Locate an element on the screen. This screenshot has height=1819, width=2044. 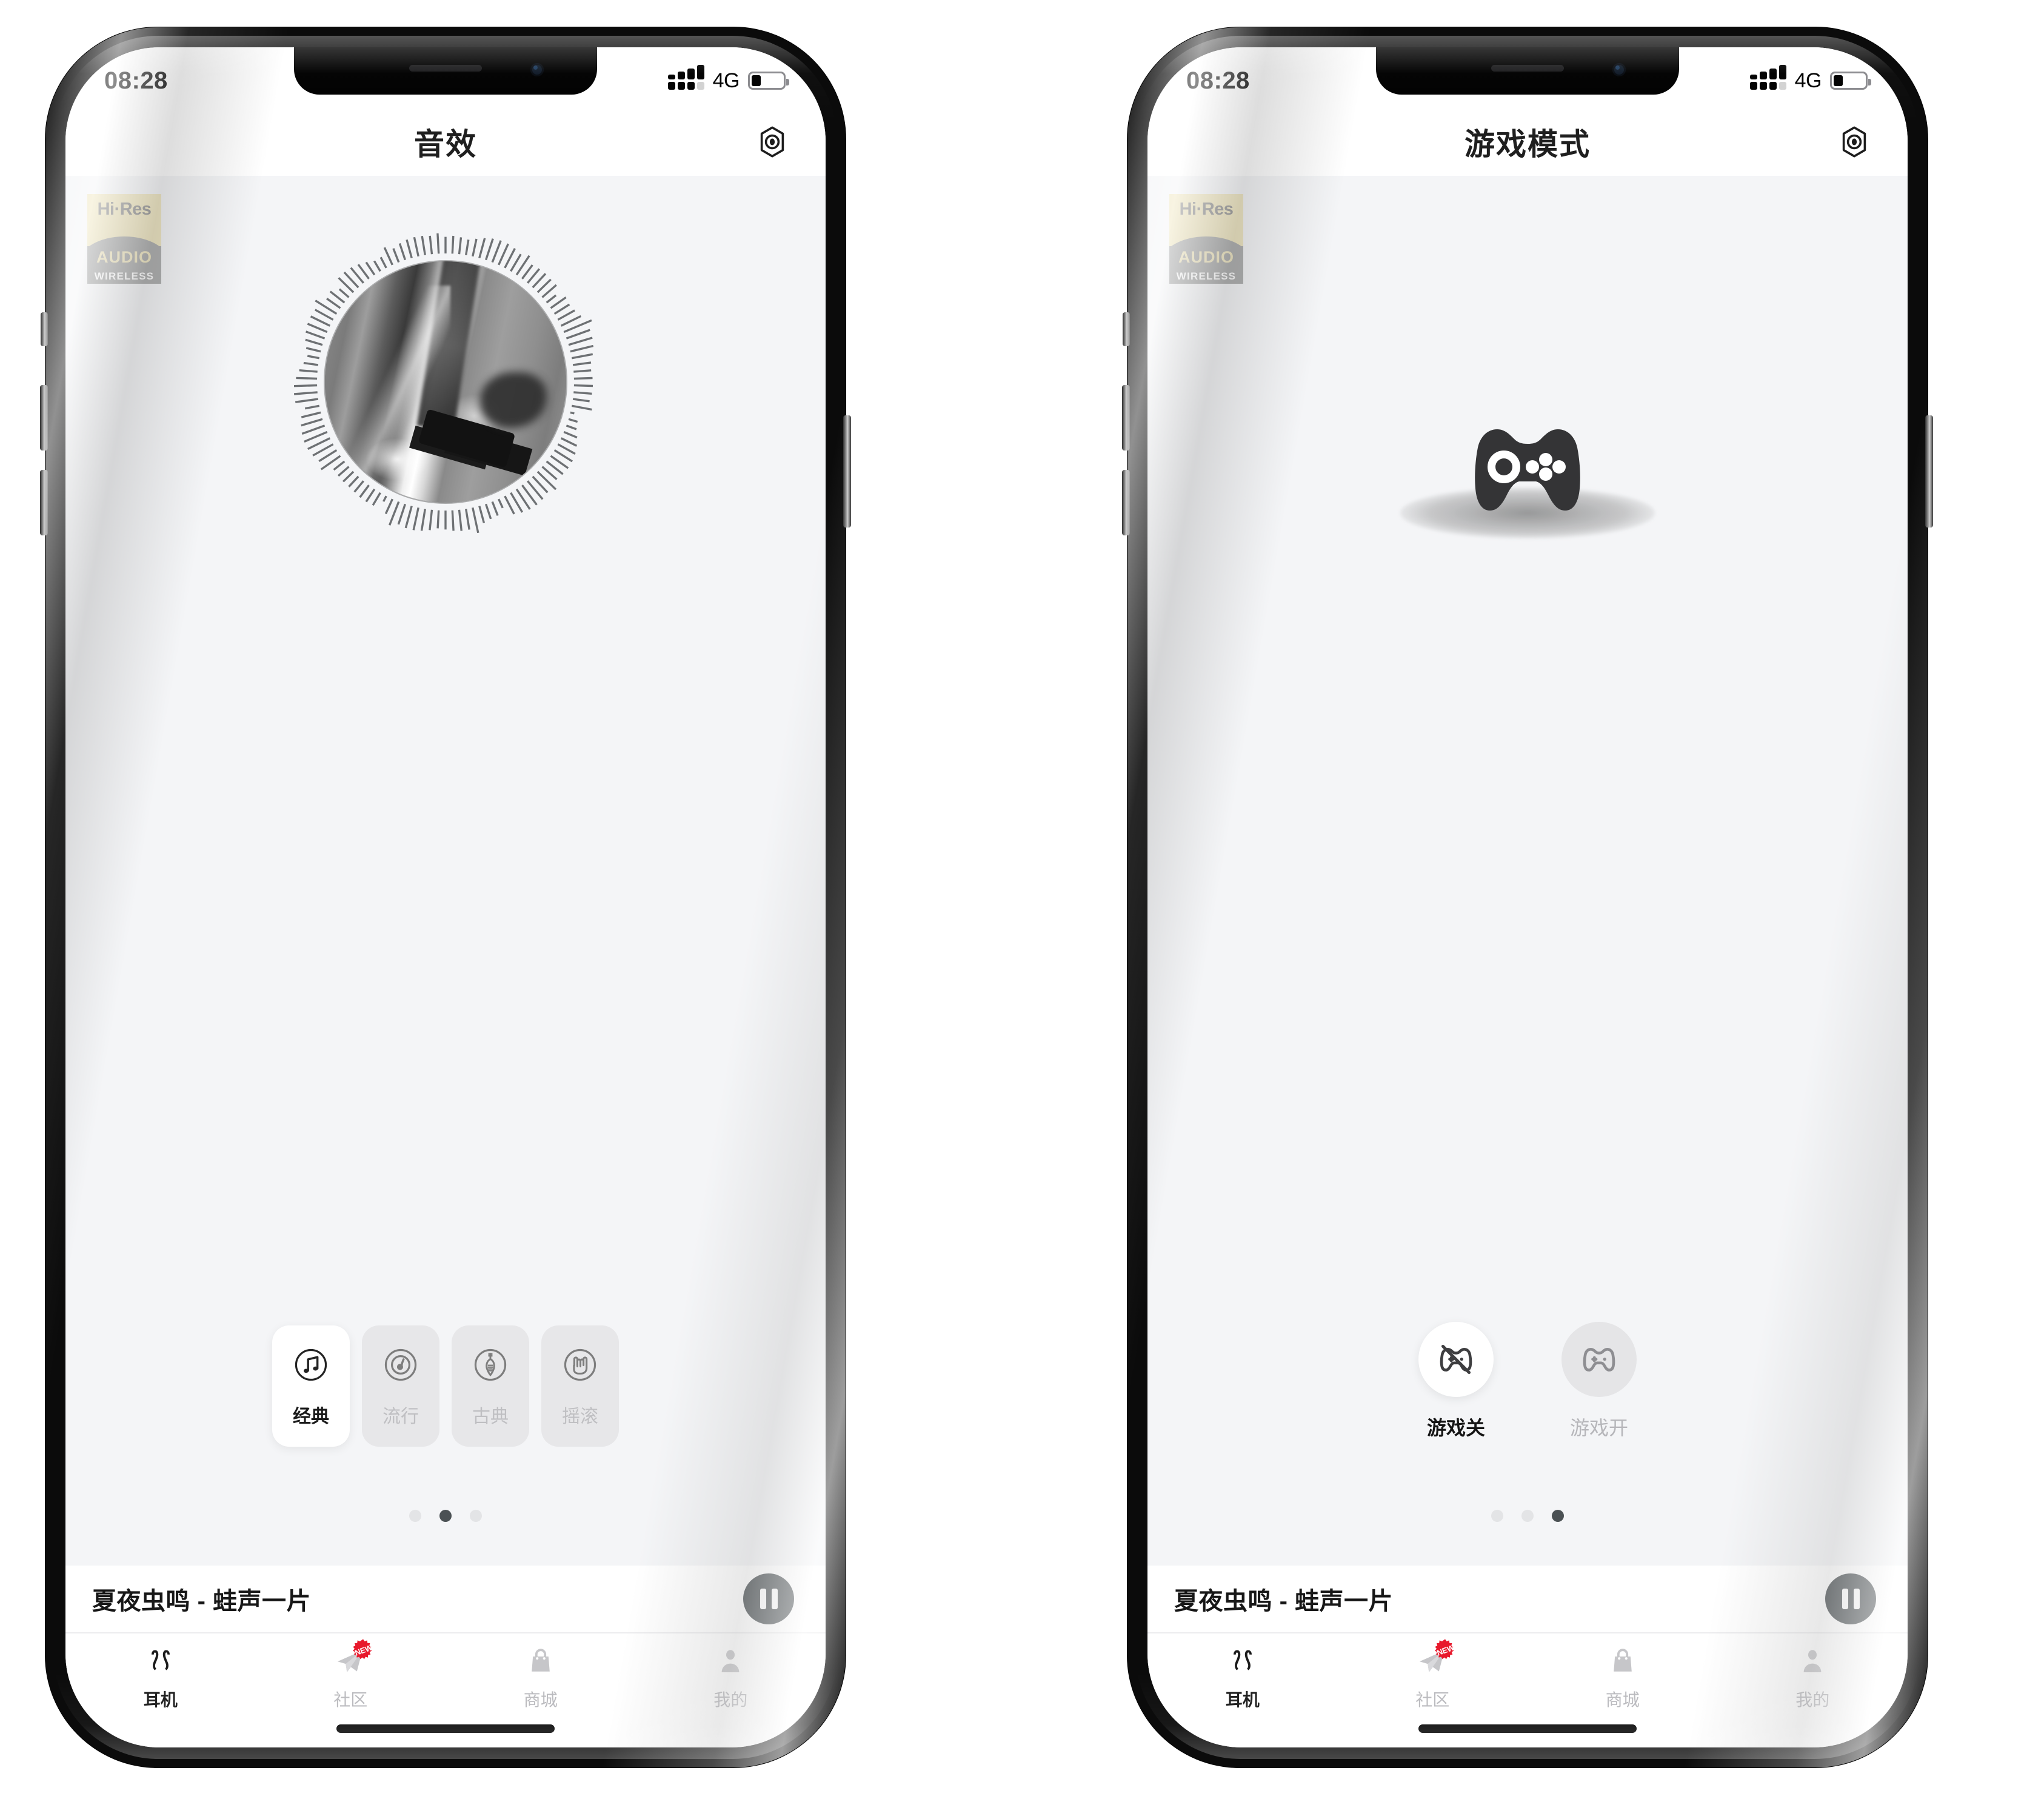
preset-classical-gudian: 古典 is located at coordinates (490, 1386).